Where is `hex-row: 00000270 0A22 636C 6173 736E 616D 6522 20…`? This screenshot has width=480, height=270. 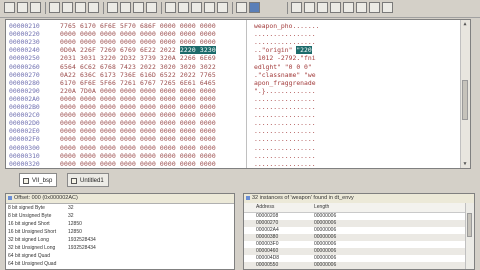
hex-row: 00000270 0A22 636C 6173 736E 616D 6522 20… is located at coordinates (234, 75).